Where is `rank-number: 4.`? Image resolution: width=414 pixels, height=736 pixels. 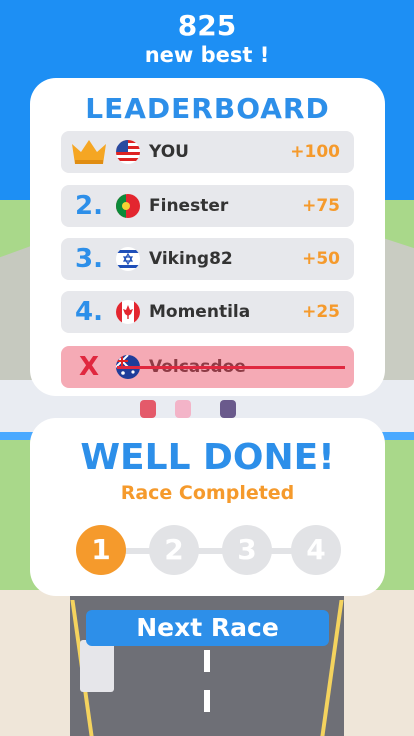
rank-number: 4. is located at coordinates (89, 312).